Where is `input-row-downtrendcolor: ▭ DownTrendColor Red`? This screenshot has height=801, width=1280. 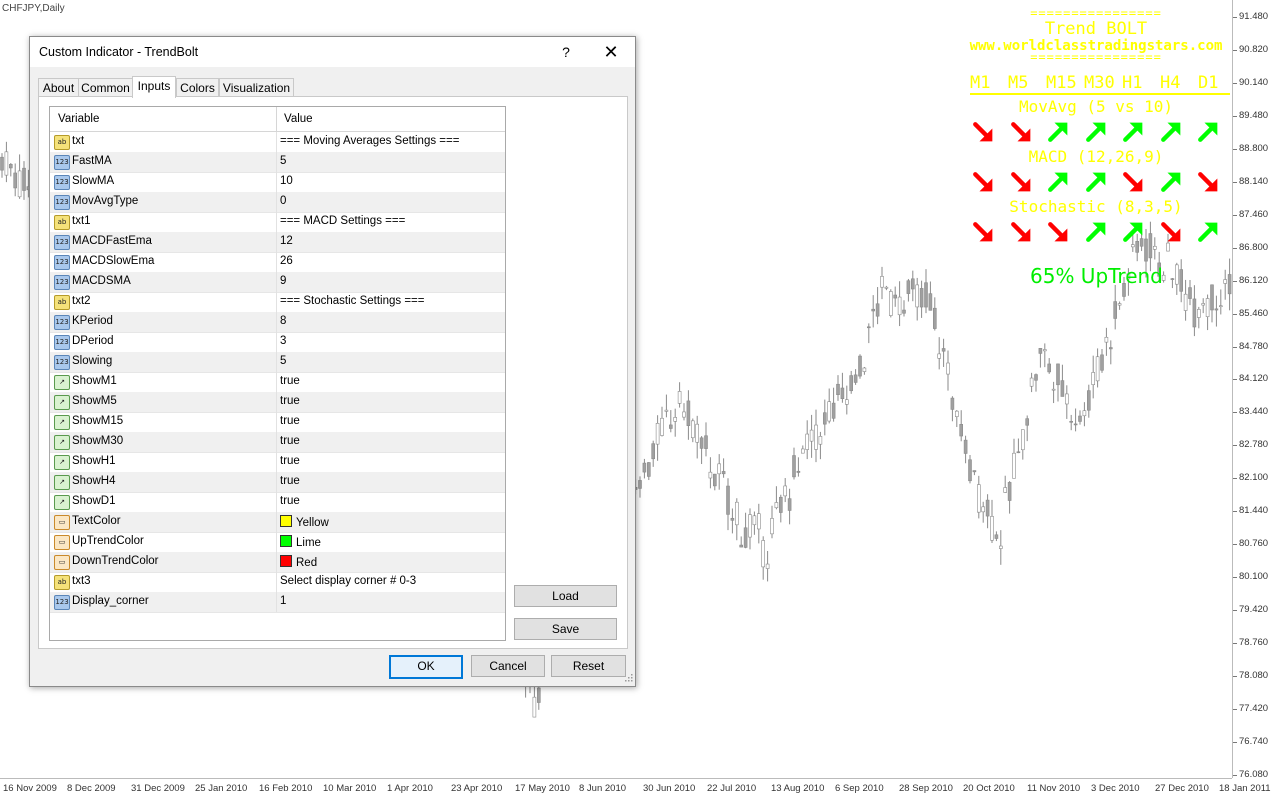
input-row-downtrendcolor: ▭ DownTrendColor Red is located at coordinates (277, 562).